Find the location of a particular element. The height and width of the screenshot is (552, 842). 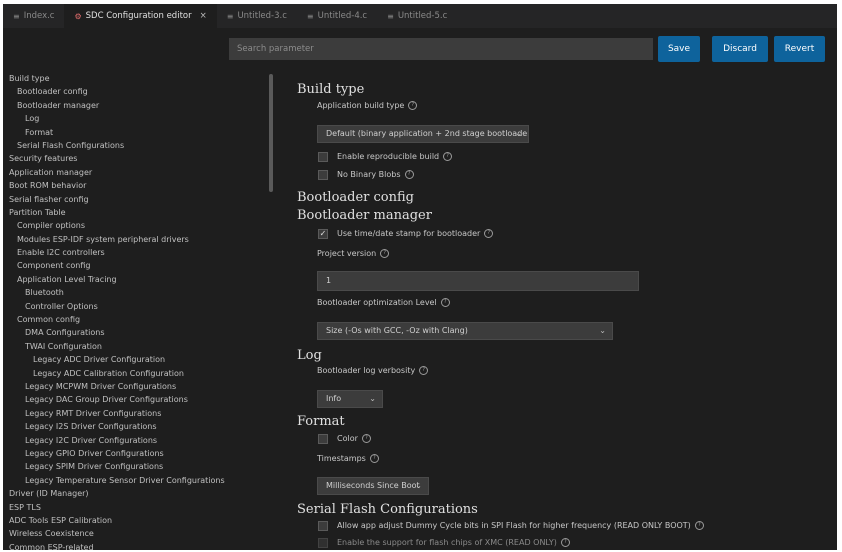

tree-item: Application Level Tracing is located at coordinates (136, 279).